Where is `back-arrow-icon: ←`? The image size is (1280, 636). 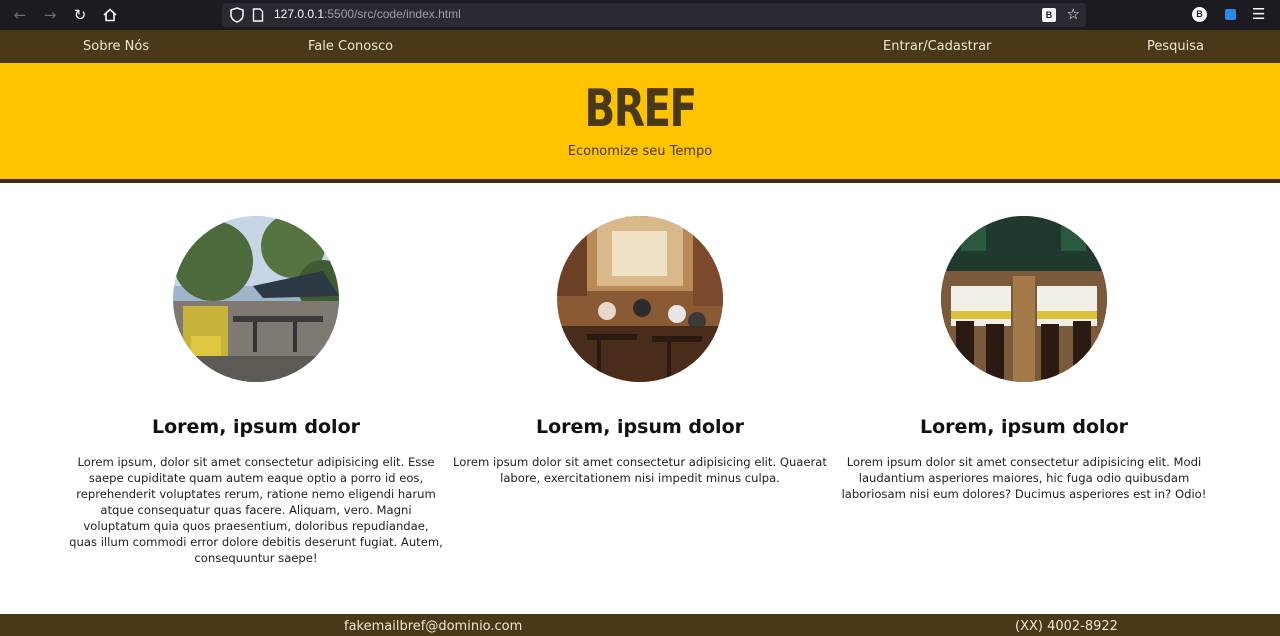 back-arrow-icon: ← is located at coordinates (20, 15).